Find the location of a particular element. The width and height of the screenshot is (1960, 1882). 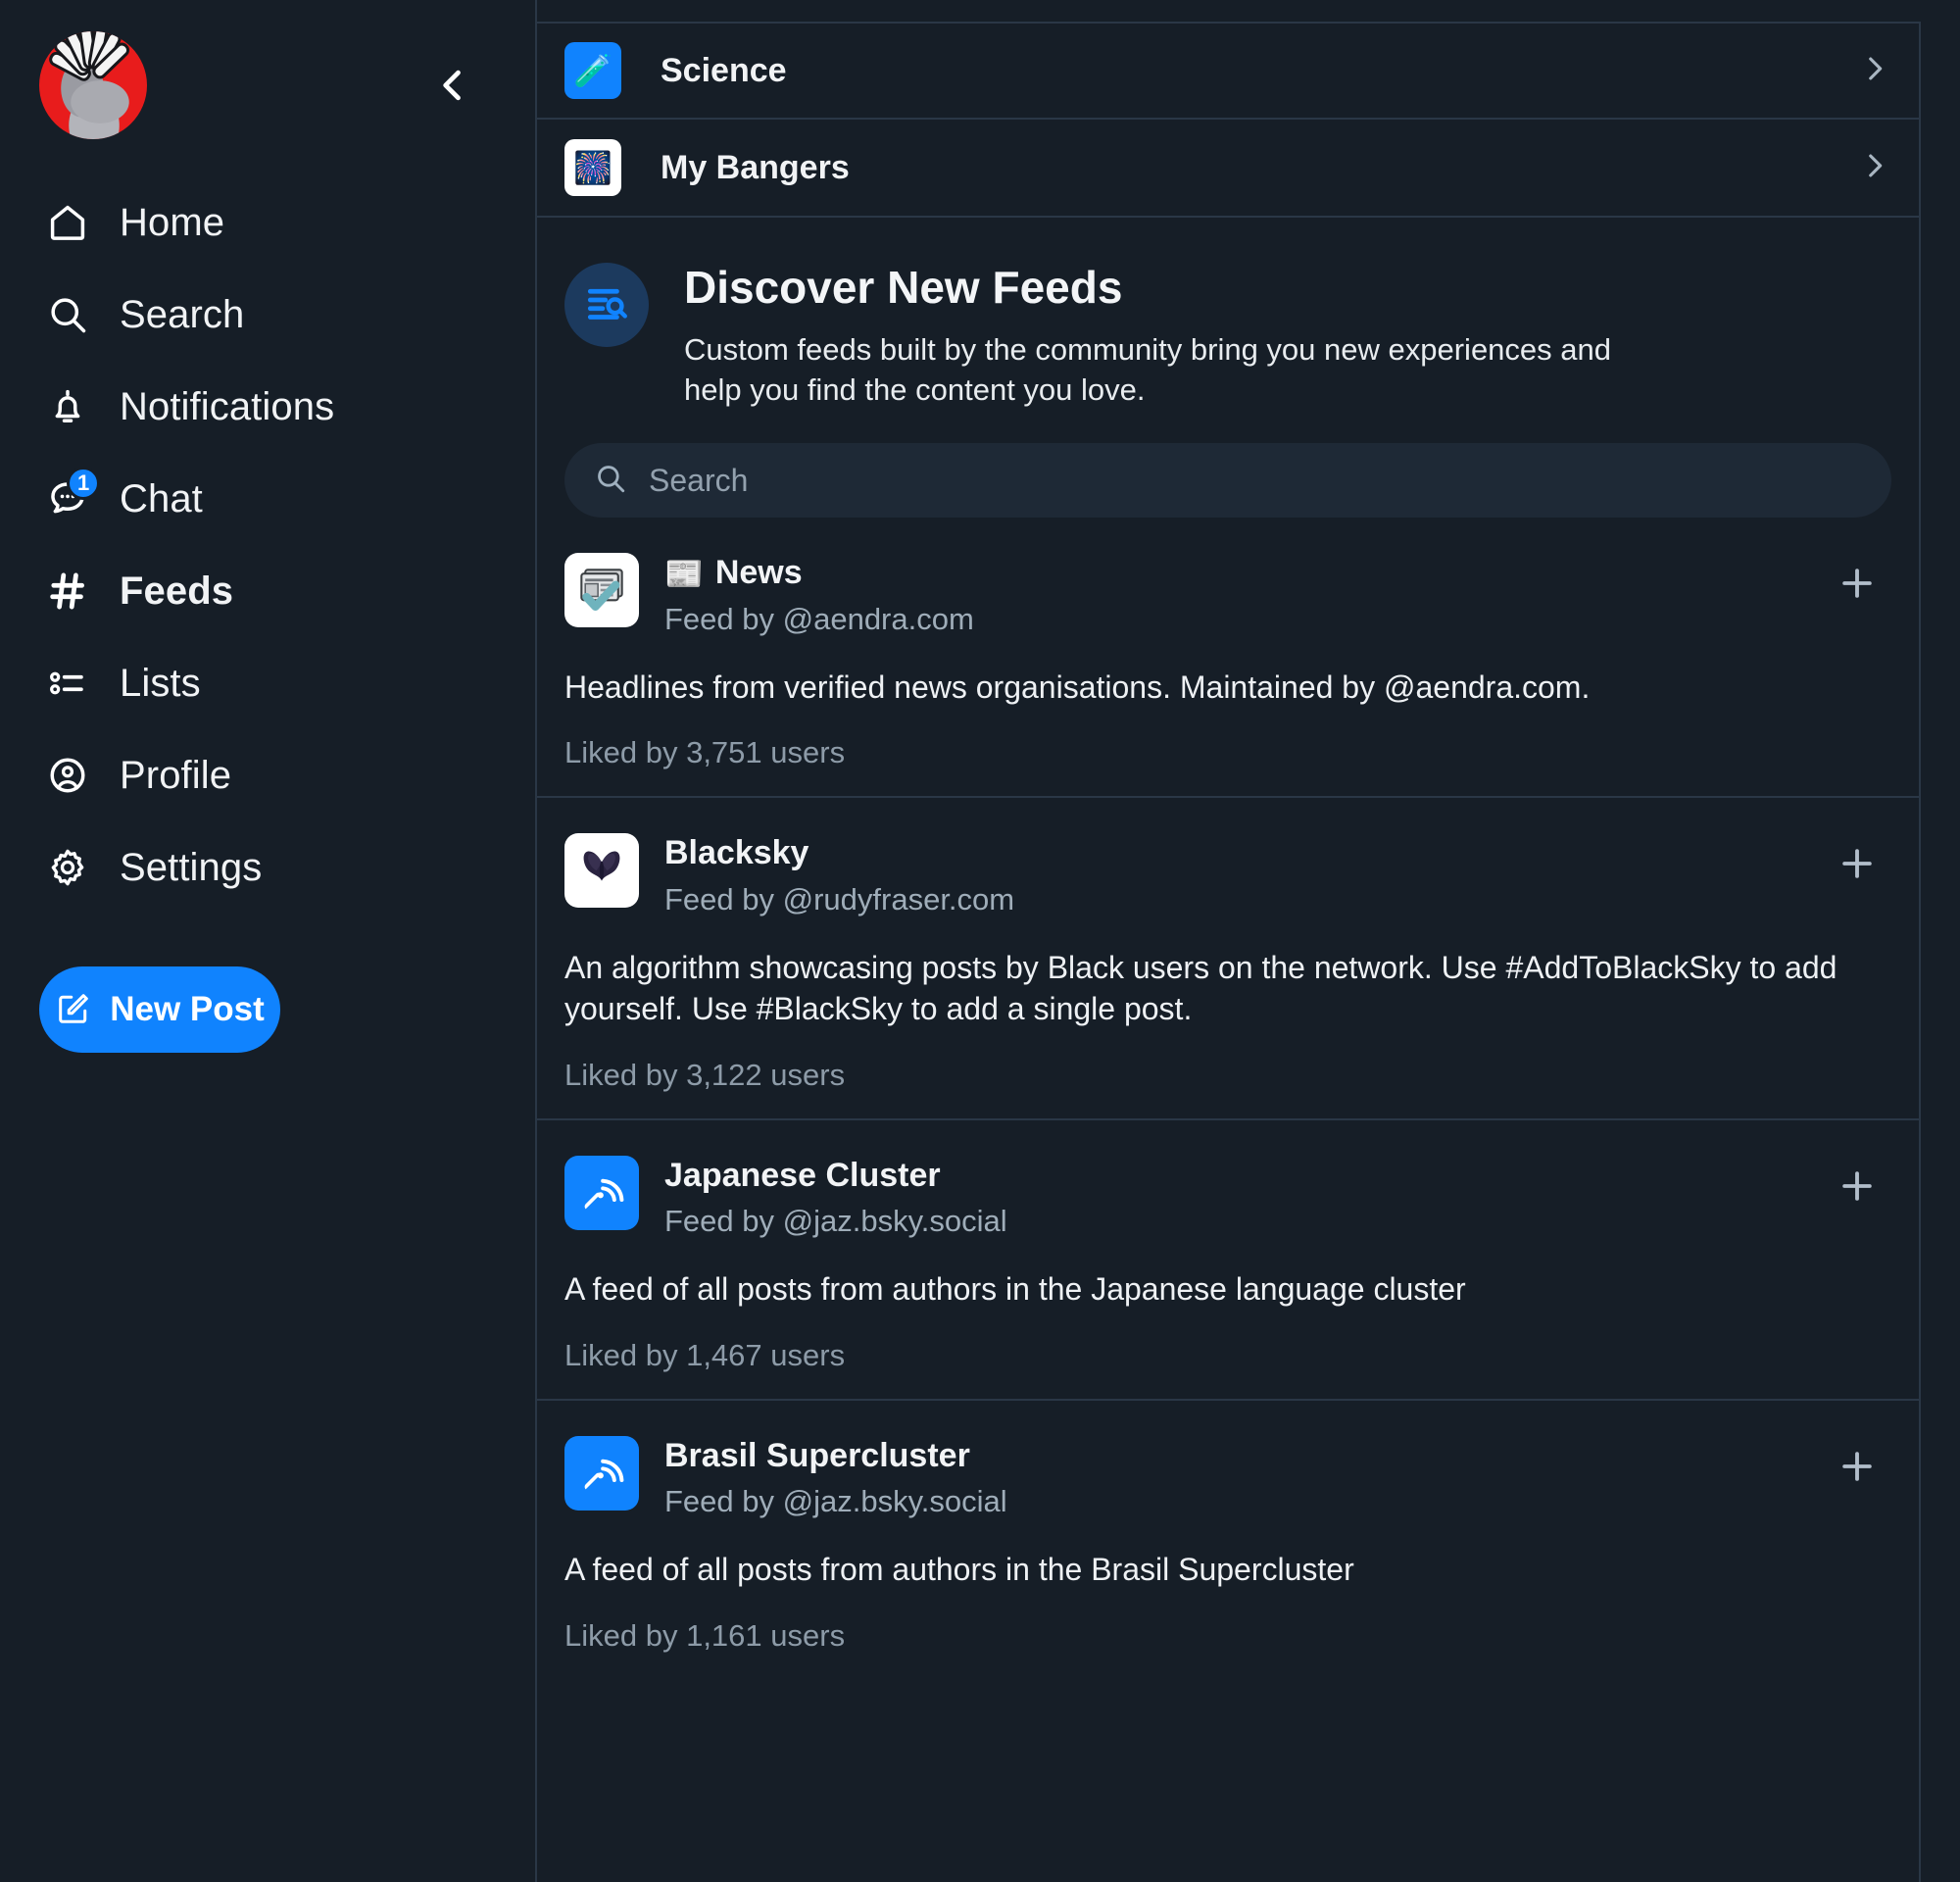

sidebar-item-home: Home is located at coordinates (267, 223).